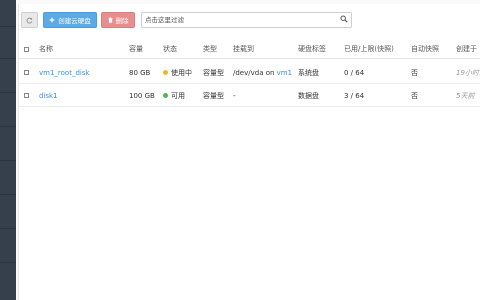 This screenshot has width=480, height=300. What do you see at coordinates (468, 72) in the screenshot?
I see `created-time: 19小时前` at bounding box center [468, 72].